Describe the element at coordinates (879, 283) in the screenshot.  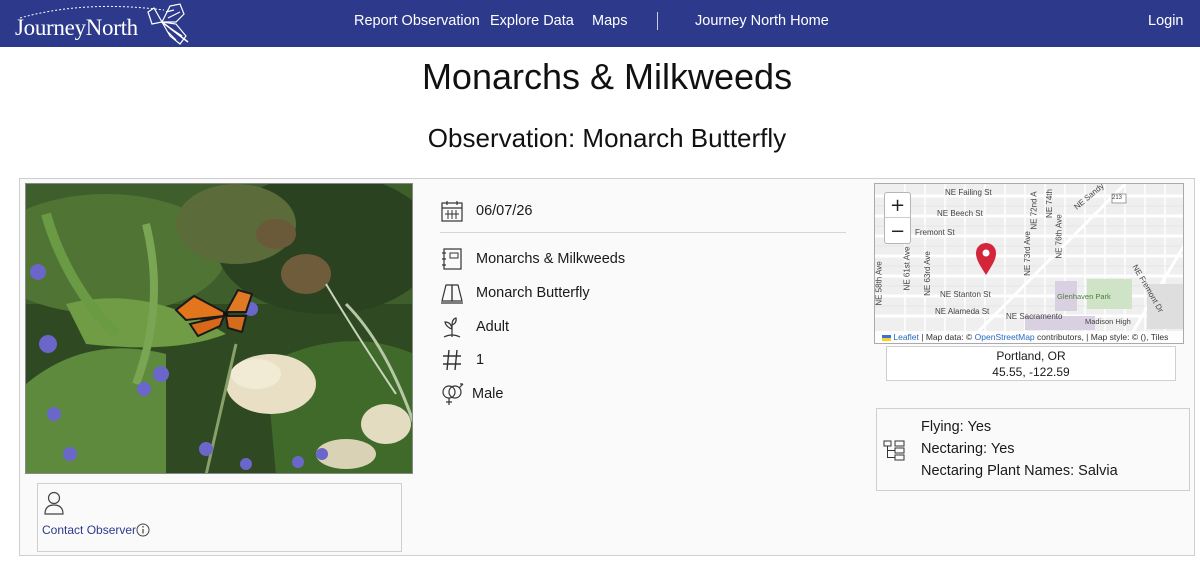
I see `map-street-label: NE 58th Ave` at that location.